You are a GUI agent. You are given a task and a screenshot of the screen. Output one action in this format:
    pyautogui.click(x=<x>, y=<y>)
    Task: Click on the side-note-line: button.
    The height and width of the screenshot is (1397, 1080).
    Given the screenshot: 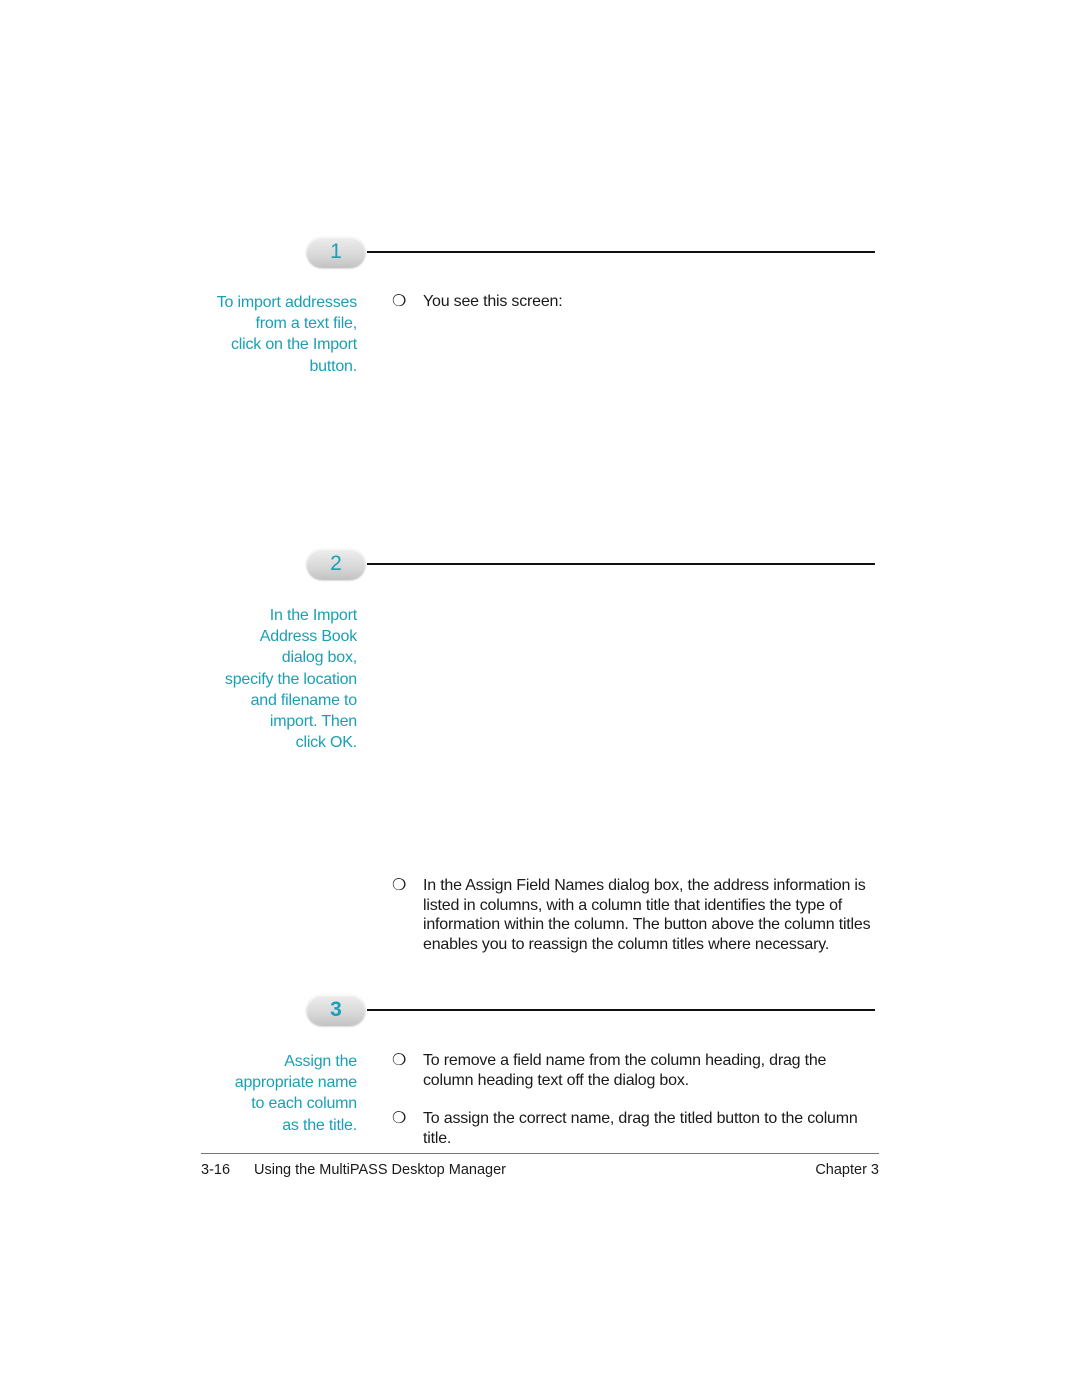 What is the action you would take?
    pyautogui.click(x=333, y=366)
    